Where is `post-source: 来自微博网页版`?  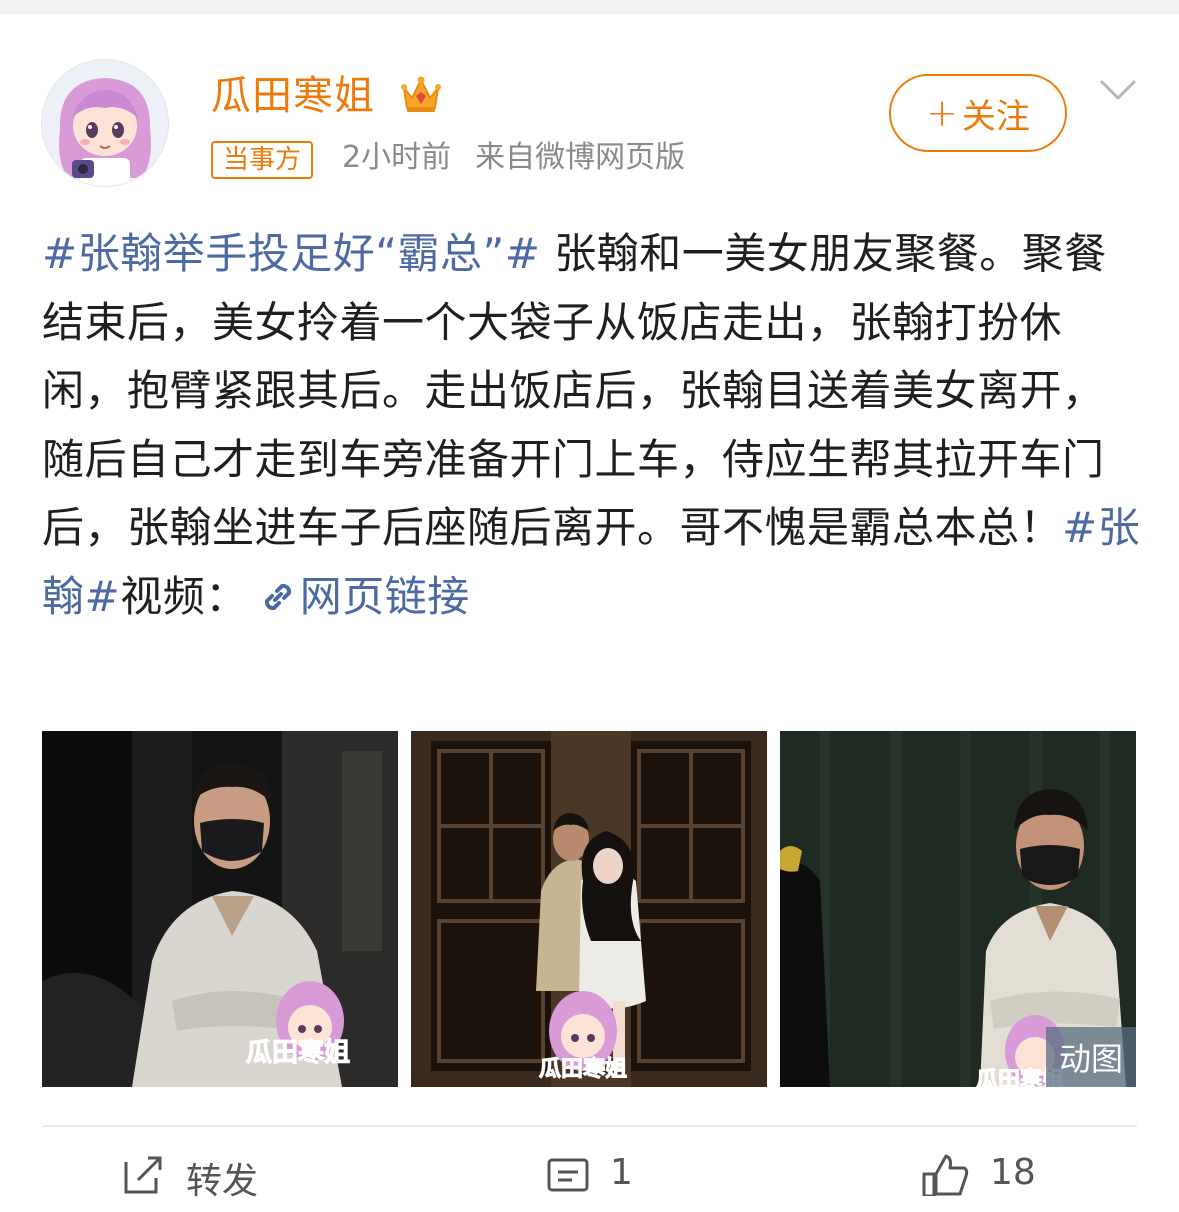
post-source: 来自微博网页版 is located at coordinates (580, 157).